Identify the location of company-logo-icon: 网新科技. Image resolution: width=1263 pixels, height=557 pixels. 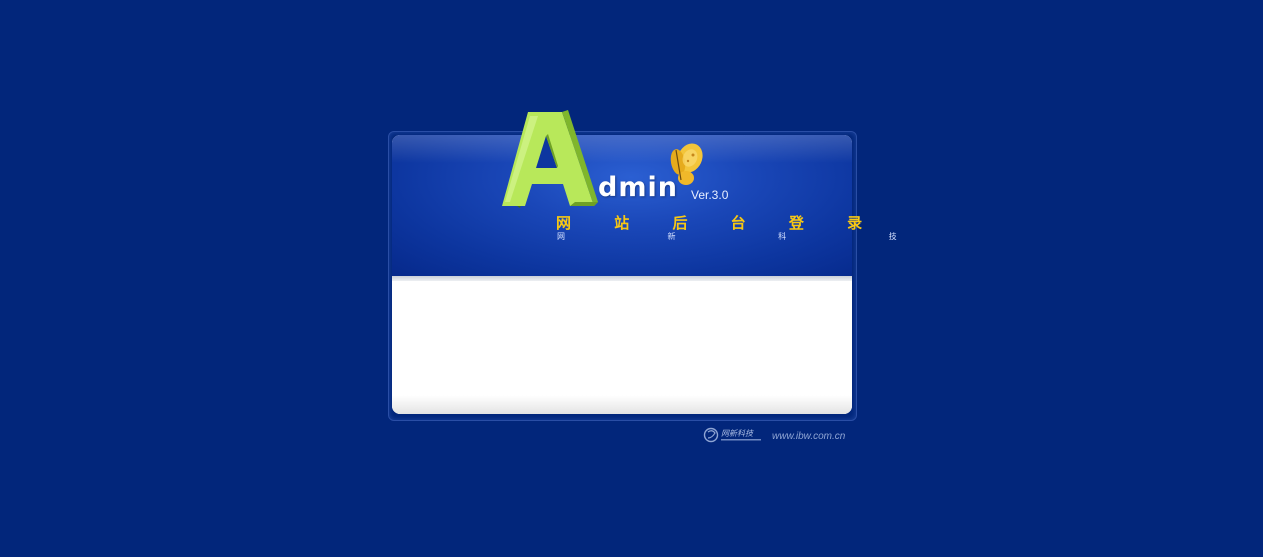
(732, 435).